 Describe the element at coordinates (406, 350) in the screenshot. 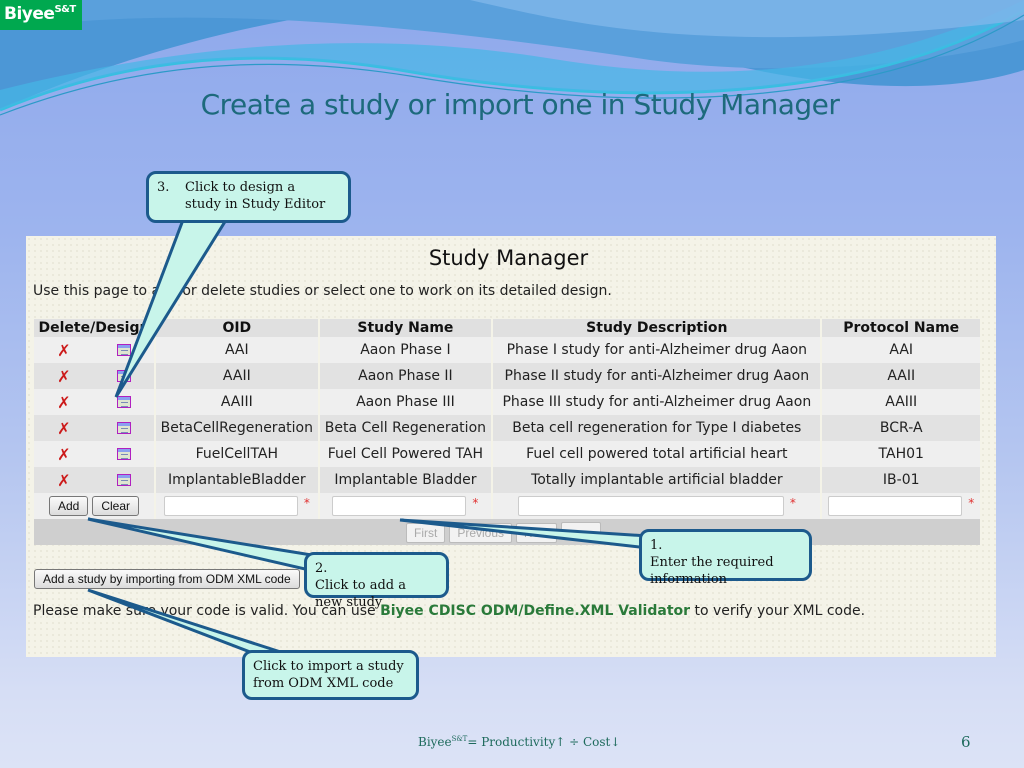

I see `cell-study-name: Aaon Phase I` at that location.